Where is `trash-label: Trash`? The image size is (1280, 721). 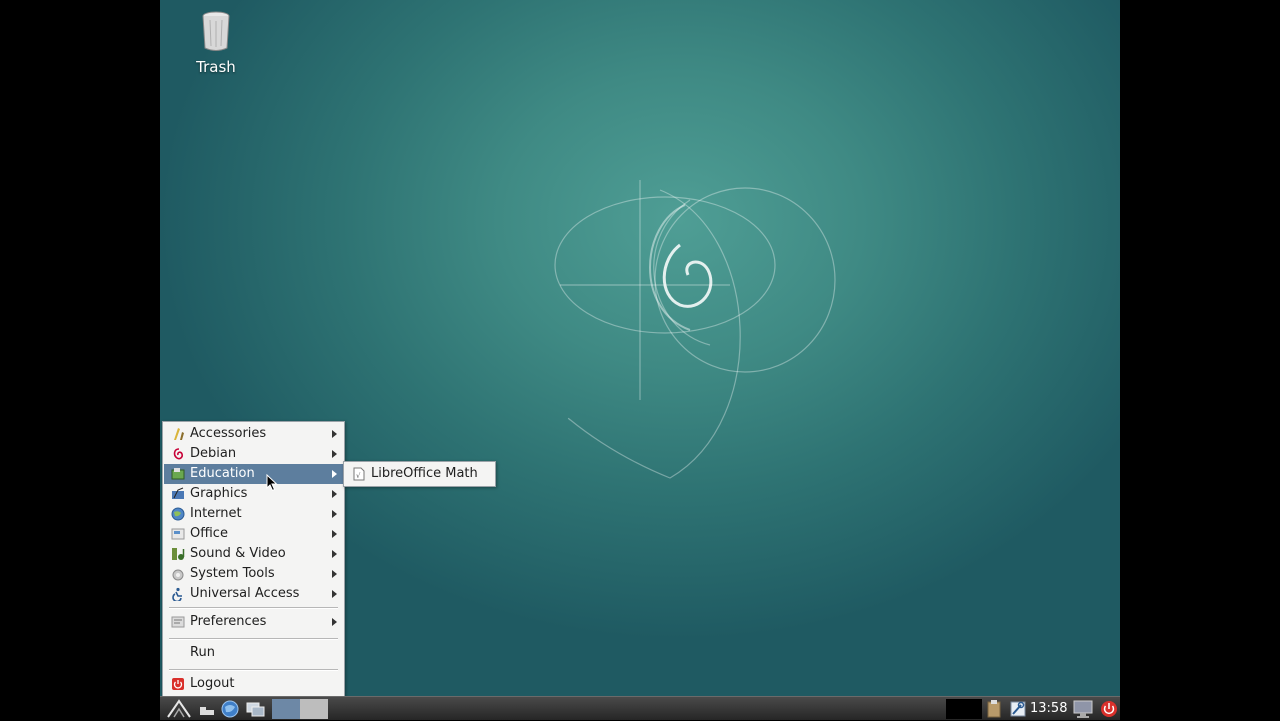 trash-label: Trash is located at coordinates (216, 67).